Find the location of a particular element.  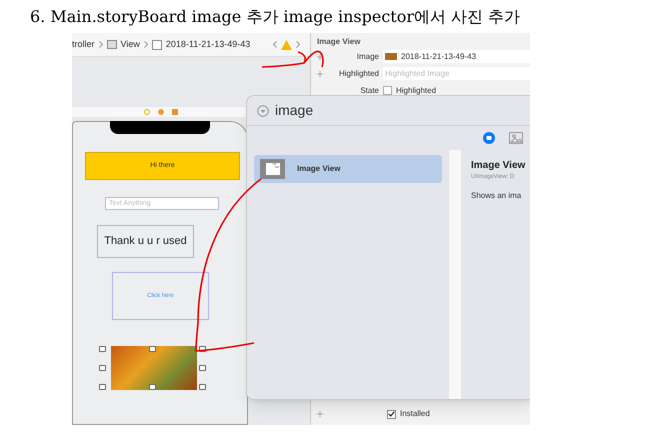

installed-checkbox is located at coordinates (391, 414).